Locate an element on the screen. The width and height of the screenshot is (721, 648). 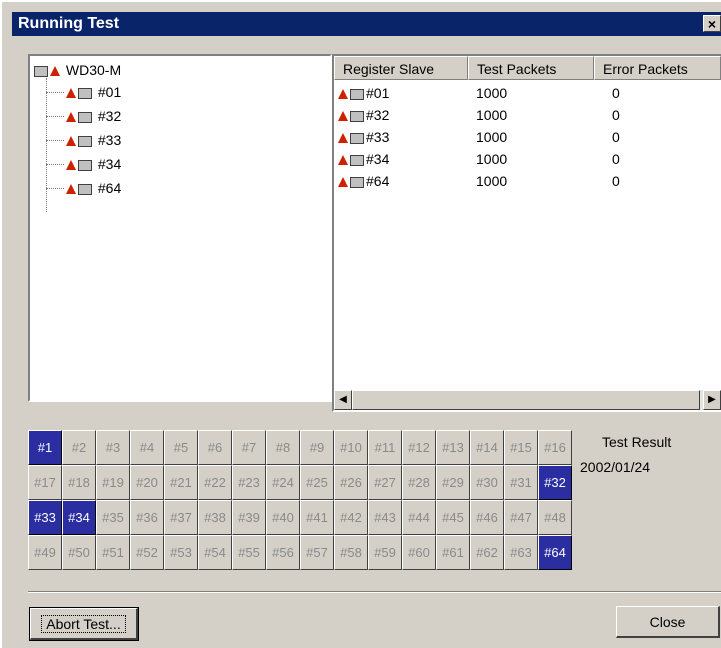
slot-cell: #24 is located at coordinates (283, 482).